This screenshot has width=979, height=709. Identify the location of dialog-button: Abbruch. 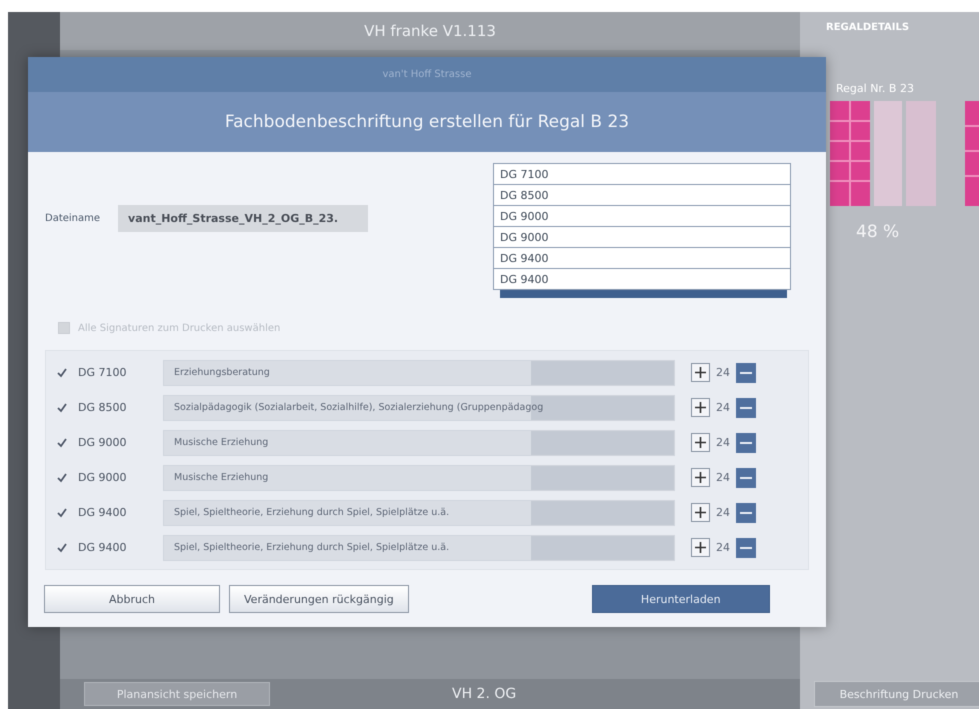
(132, 599).